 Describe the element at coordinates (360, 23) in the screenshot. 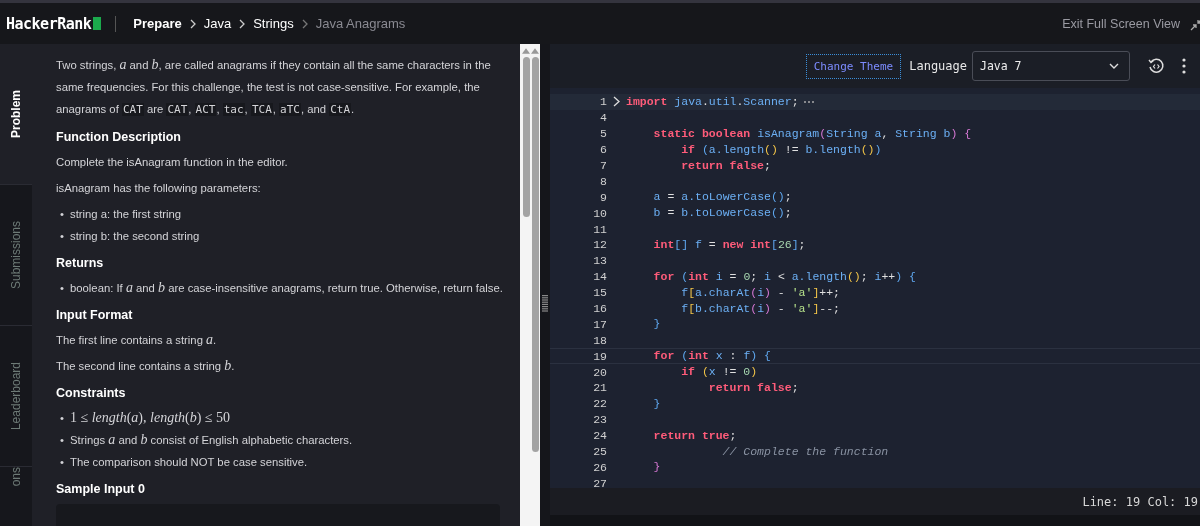

I see `breadcrumb-link: Java Anagrams` at that location.